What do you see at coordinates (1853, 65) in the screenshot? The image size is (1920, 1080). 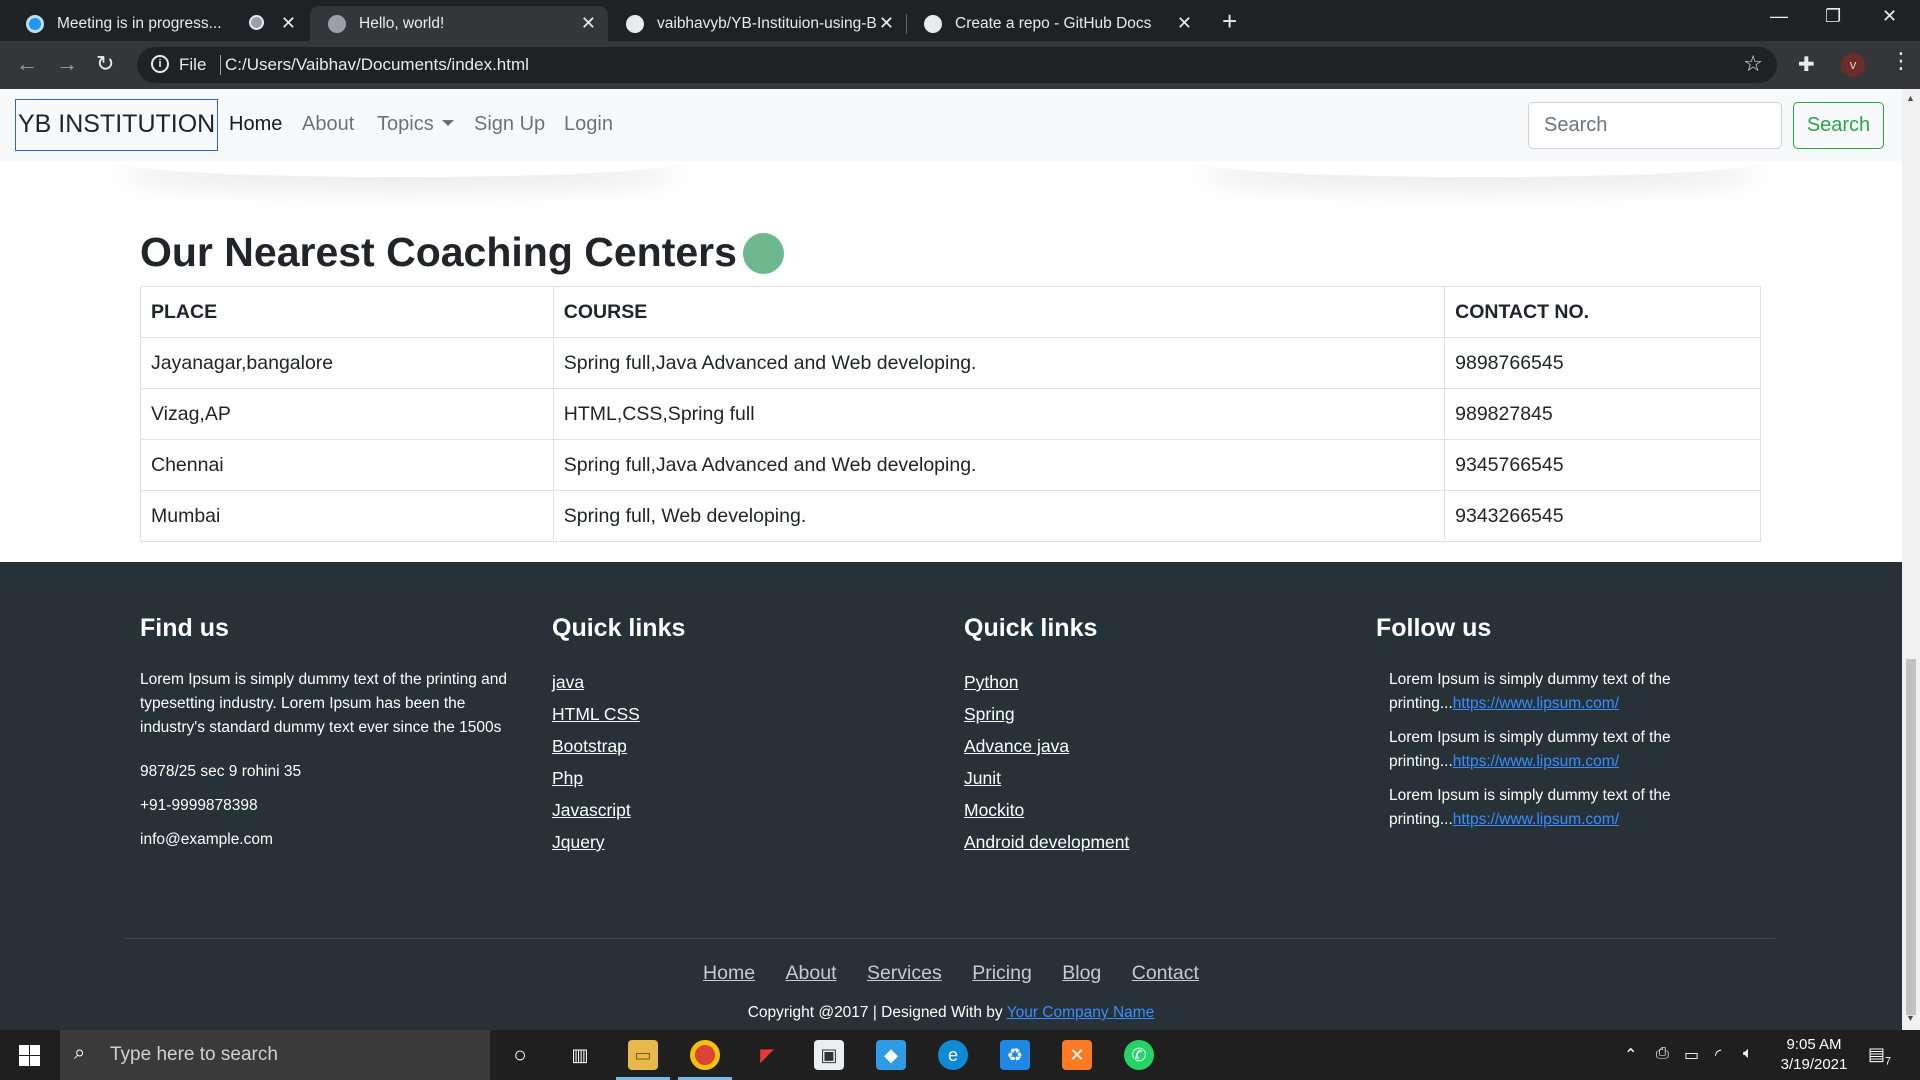 I see `profile-avatar: v` at bounding box center [1853, 65].